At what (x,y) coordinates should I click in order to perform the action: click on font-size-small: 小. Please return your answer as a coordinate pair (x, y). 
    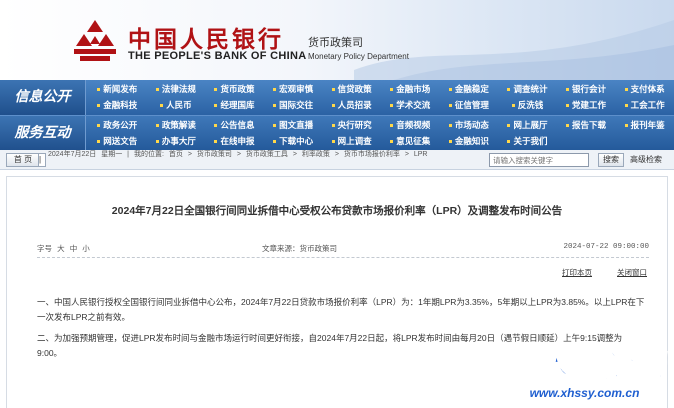
    Looking at the image, I should click on (86, 248).